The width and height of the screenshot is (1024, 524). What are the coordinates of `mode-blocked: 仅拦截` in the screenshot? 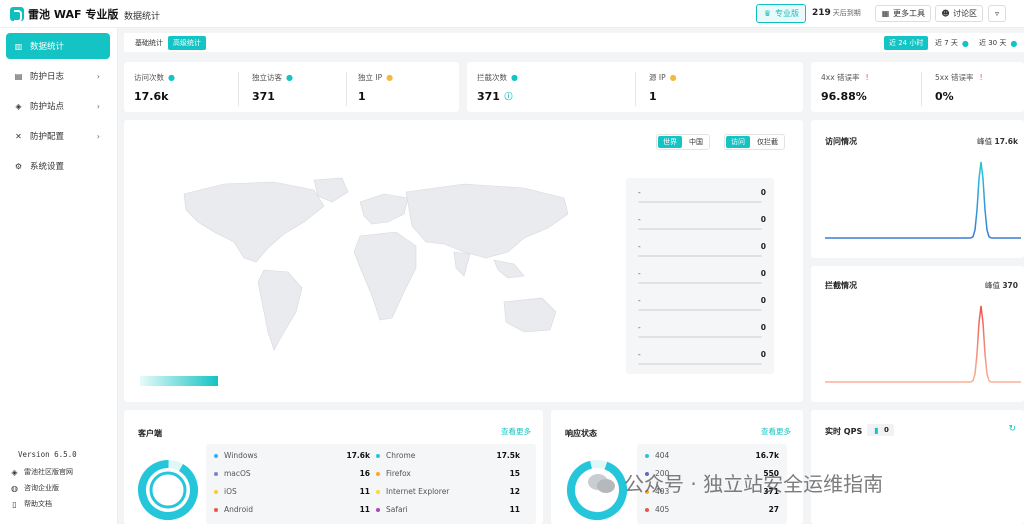 It's located at (767, 142).